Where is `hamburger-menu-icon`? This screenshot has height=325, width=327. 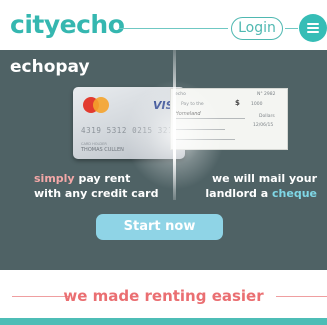 hamburger-menu-icon is located at coordinates (313, 28).